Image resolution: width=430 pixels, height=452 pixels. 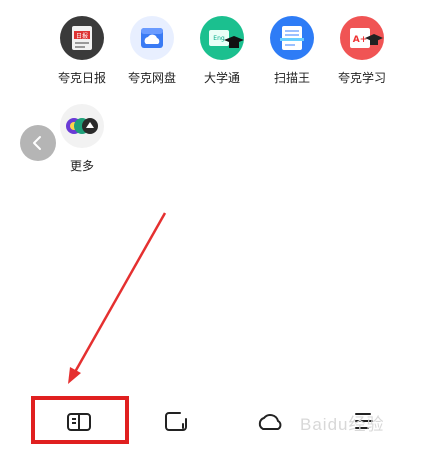 I want to click on app-label: 夸克日报, so click(x=82, y=78).